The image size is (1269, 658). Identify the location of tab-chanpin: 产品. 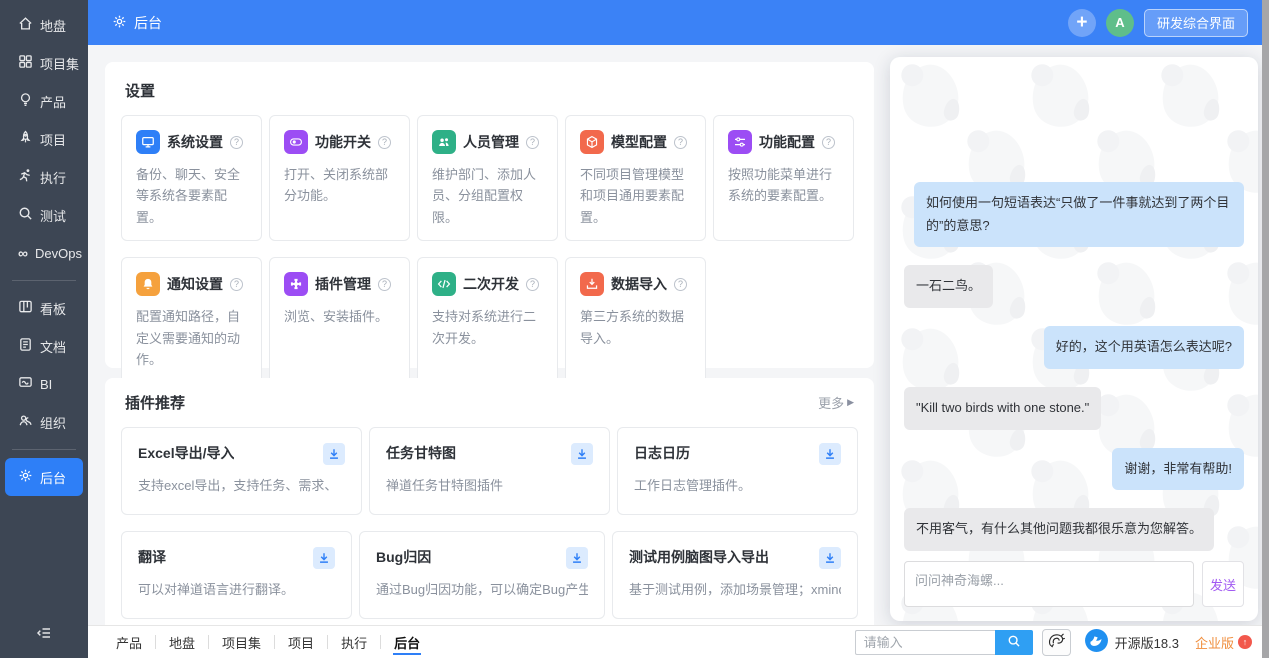
(129, 642).